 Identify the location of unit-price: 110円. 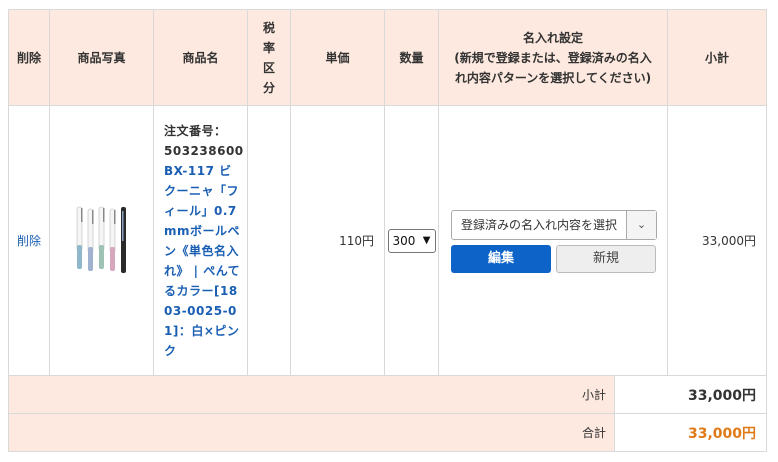
(337, 240).